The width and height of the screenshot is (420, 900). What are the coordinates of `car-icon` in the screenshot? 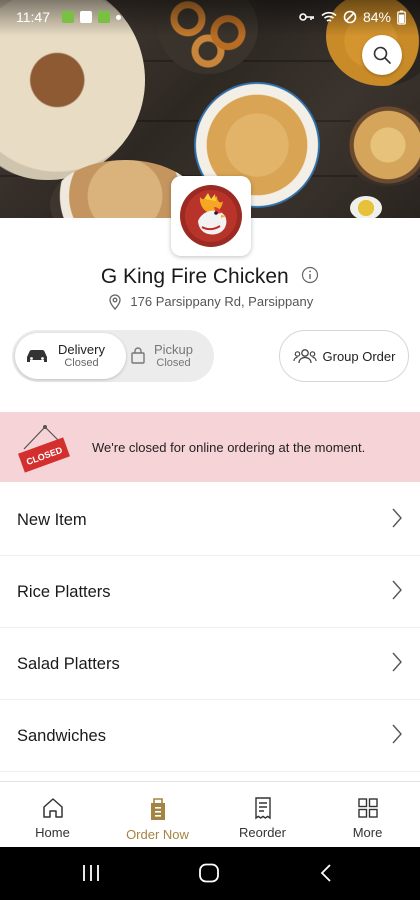 It's located at (37, 356).